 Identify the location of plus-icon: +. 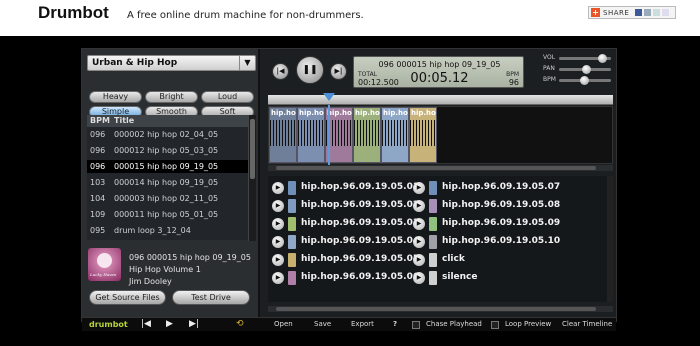
(595, 12).